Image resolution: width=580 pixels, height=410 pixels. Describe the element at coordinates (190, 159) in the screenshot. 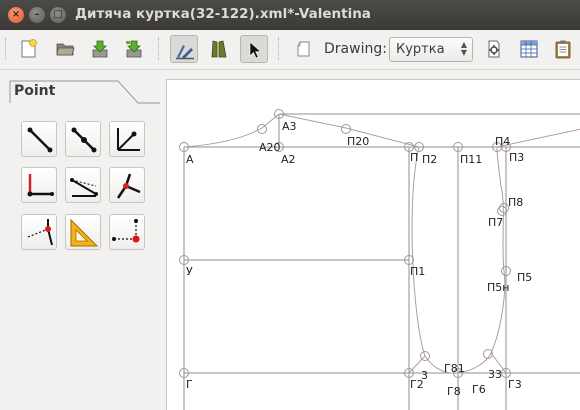

I see `label-a: А` at that location.